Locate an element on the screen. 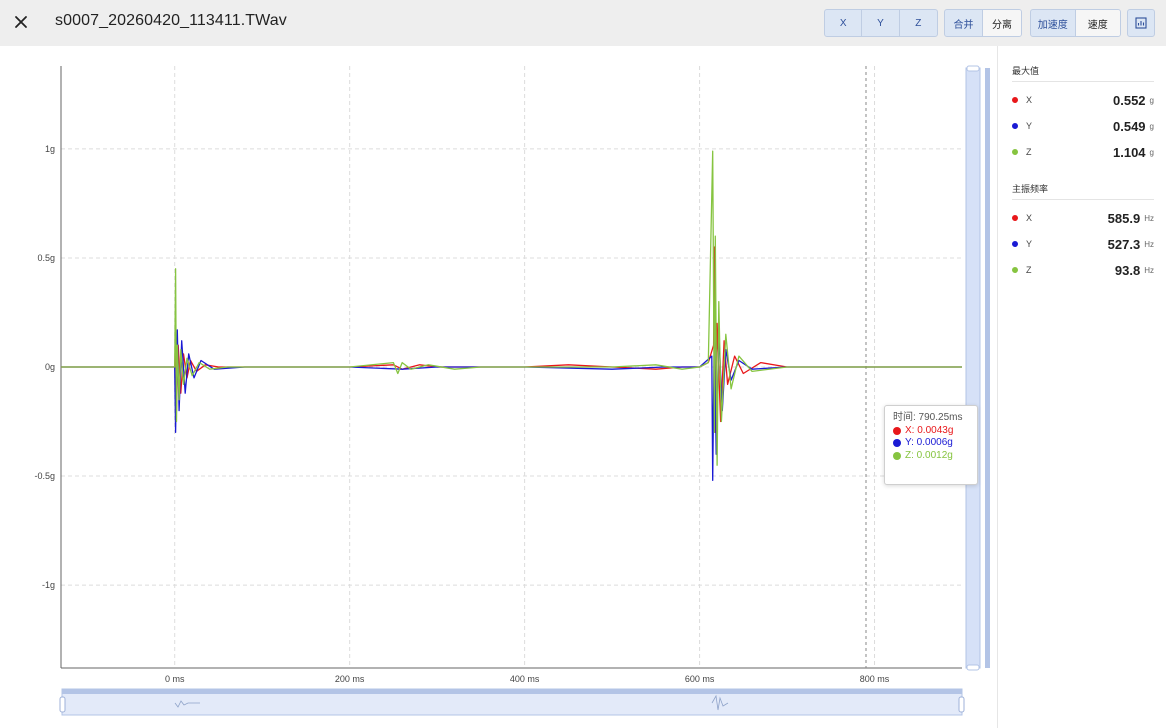  max-z-label: Z is located at coordinates (1029, 152).